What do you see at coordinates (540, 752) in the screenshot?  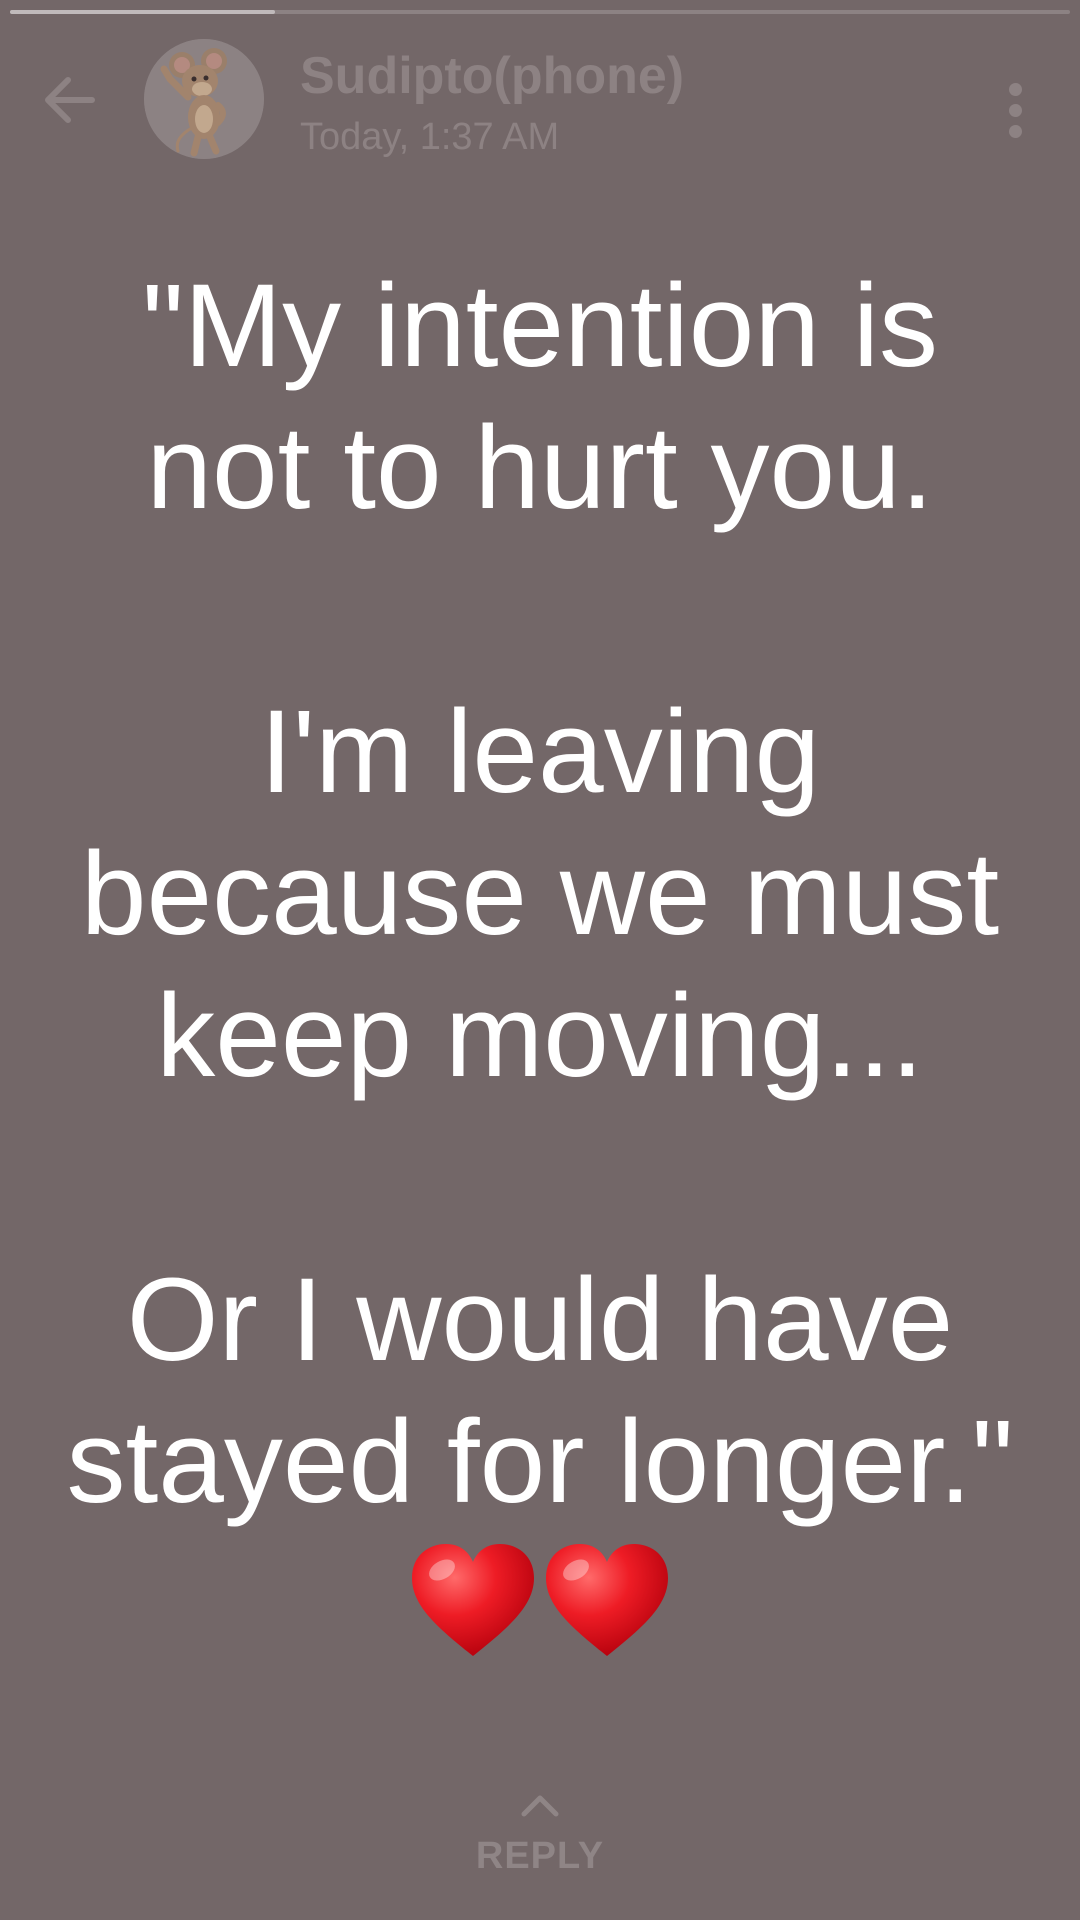 I see `status-text-line: I'm leaving` at bounding box center [540, 752].